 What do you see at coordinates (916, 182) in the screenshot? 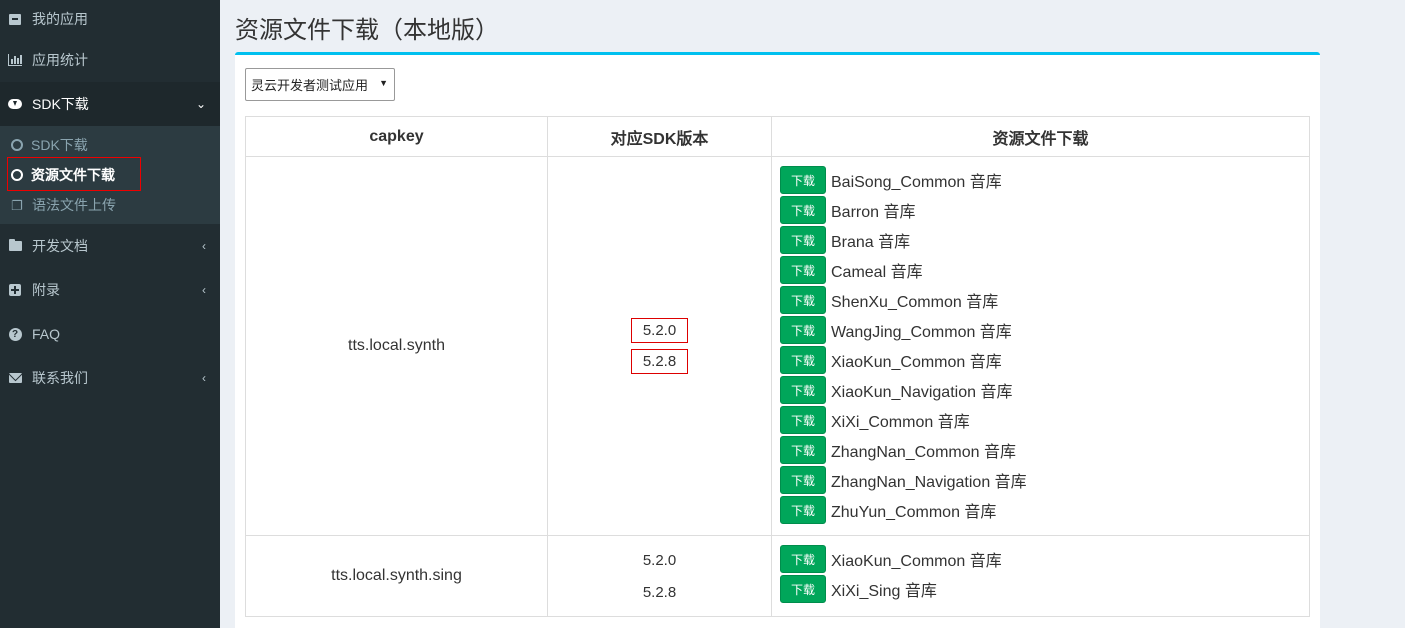
I see `resource-name: BaiSong_Common 音库` at bounding box center [916, 182].